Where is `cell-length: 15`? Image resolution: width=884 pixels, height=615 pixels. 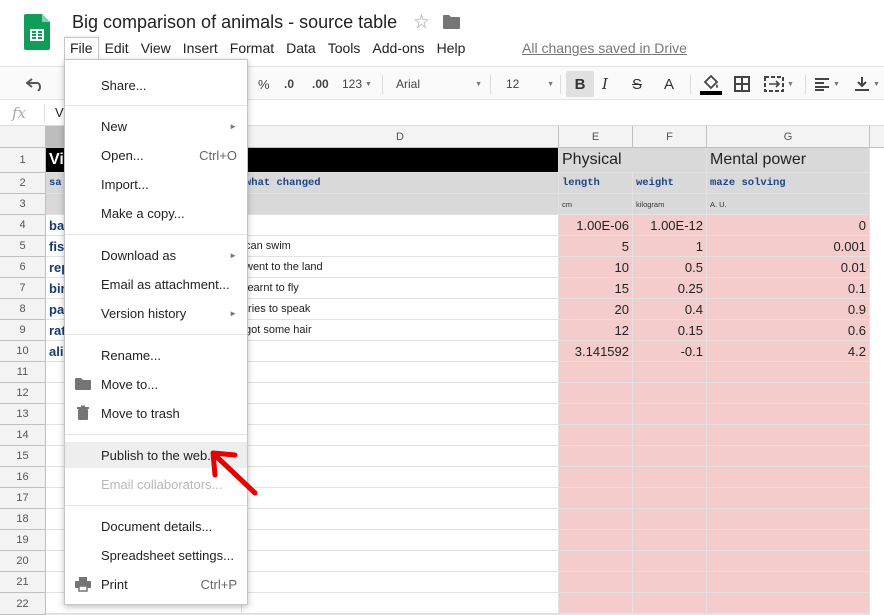
cell-length: 15 is located at coordinates (596, 288).